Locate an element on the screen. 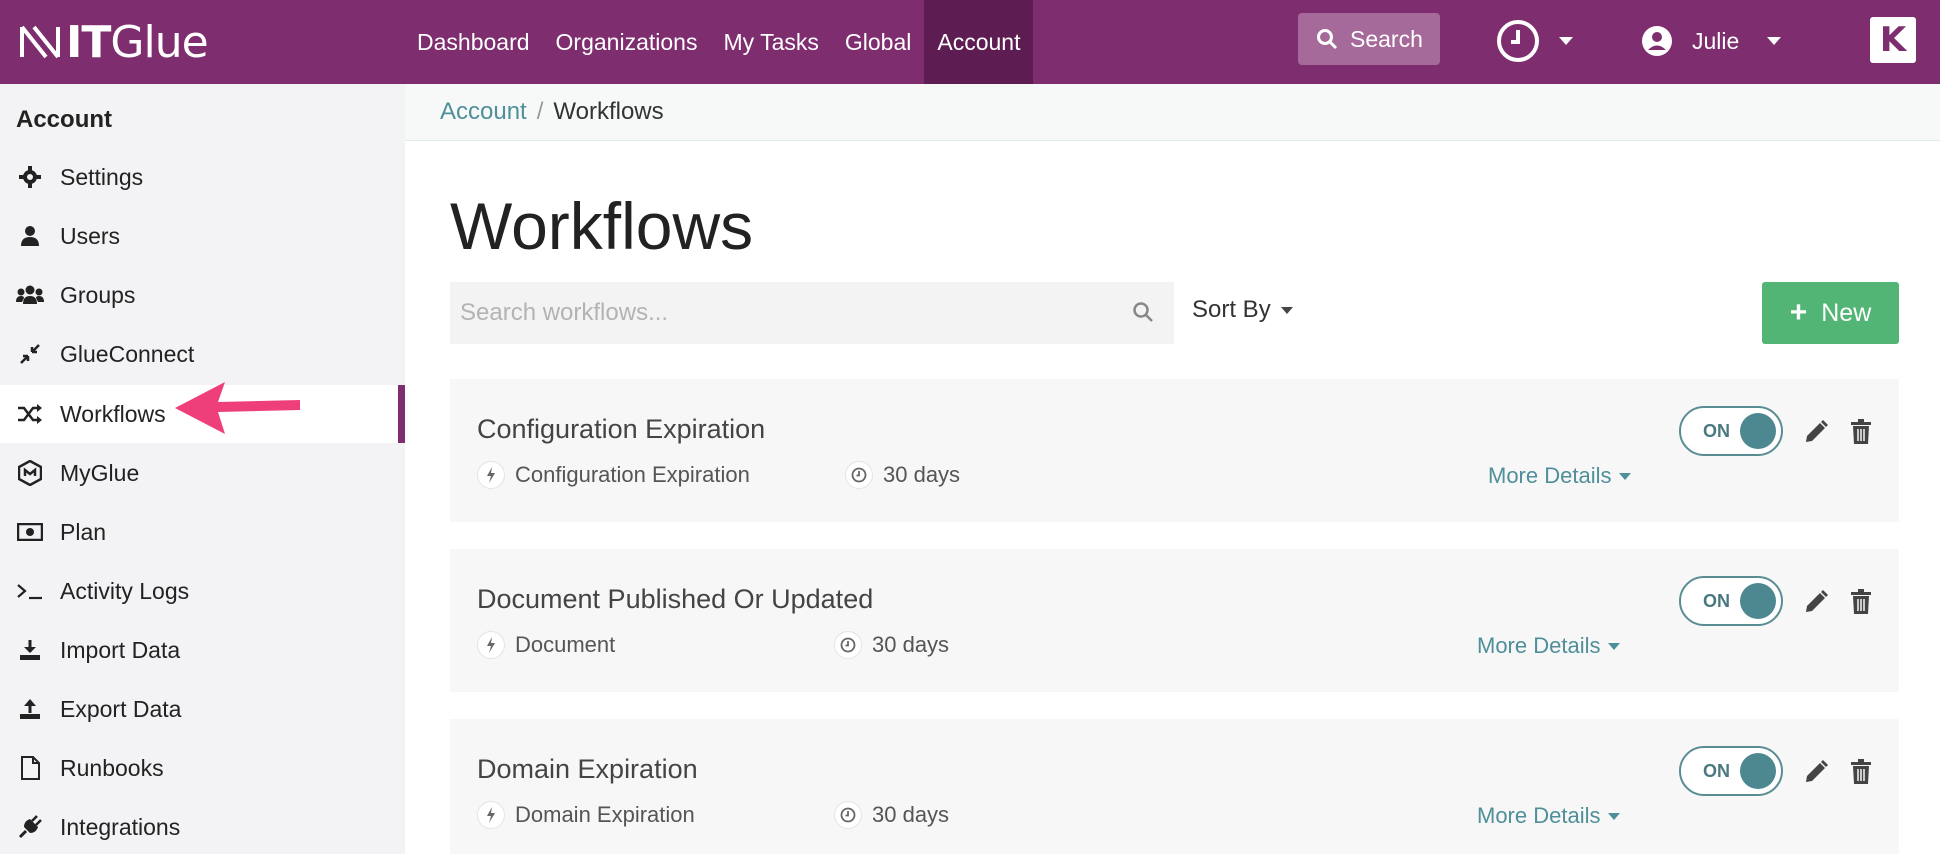 This screenshot has width=1940, height=854. user-name: Julie is located at coordinates (1716, 40).